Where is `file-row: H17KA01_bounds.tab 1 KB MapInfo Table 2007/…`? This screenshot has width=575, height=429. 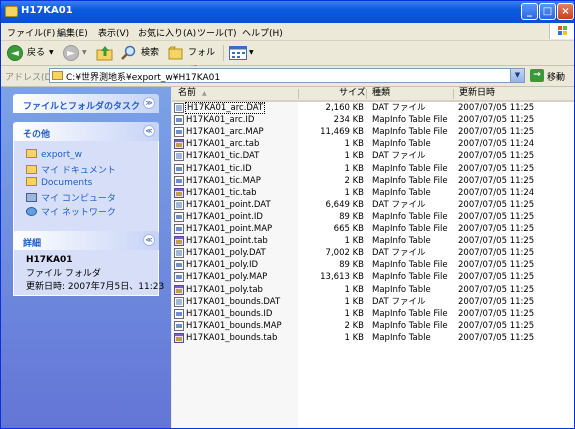 file-row: H17KA01_bounds.tab 1 KB MapInfo Table 2007/… is located at coordinates (373, 338).